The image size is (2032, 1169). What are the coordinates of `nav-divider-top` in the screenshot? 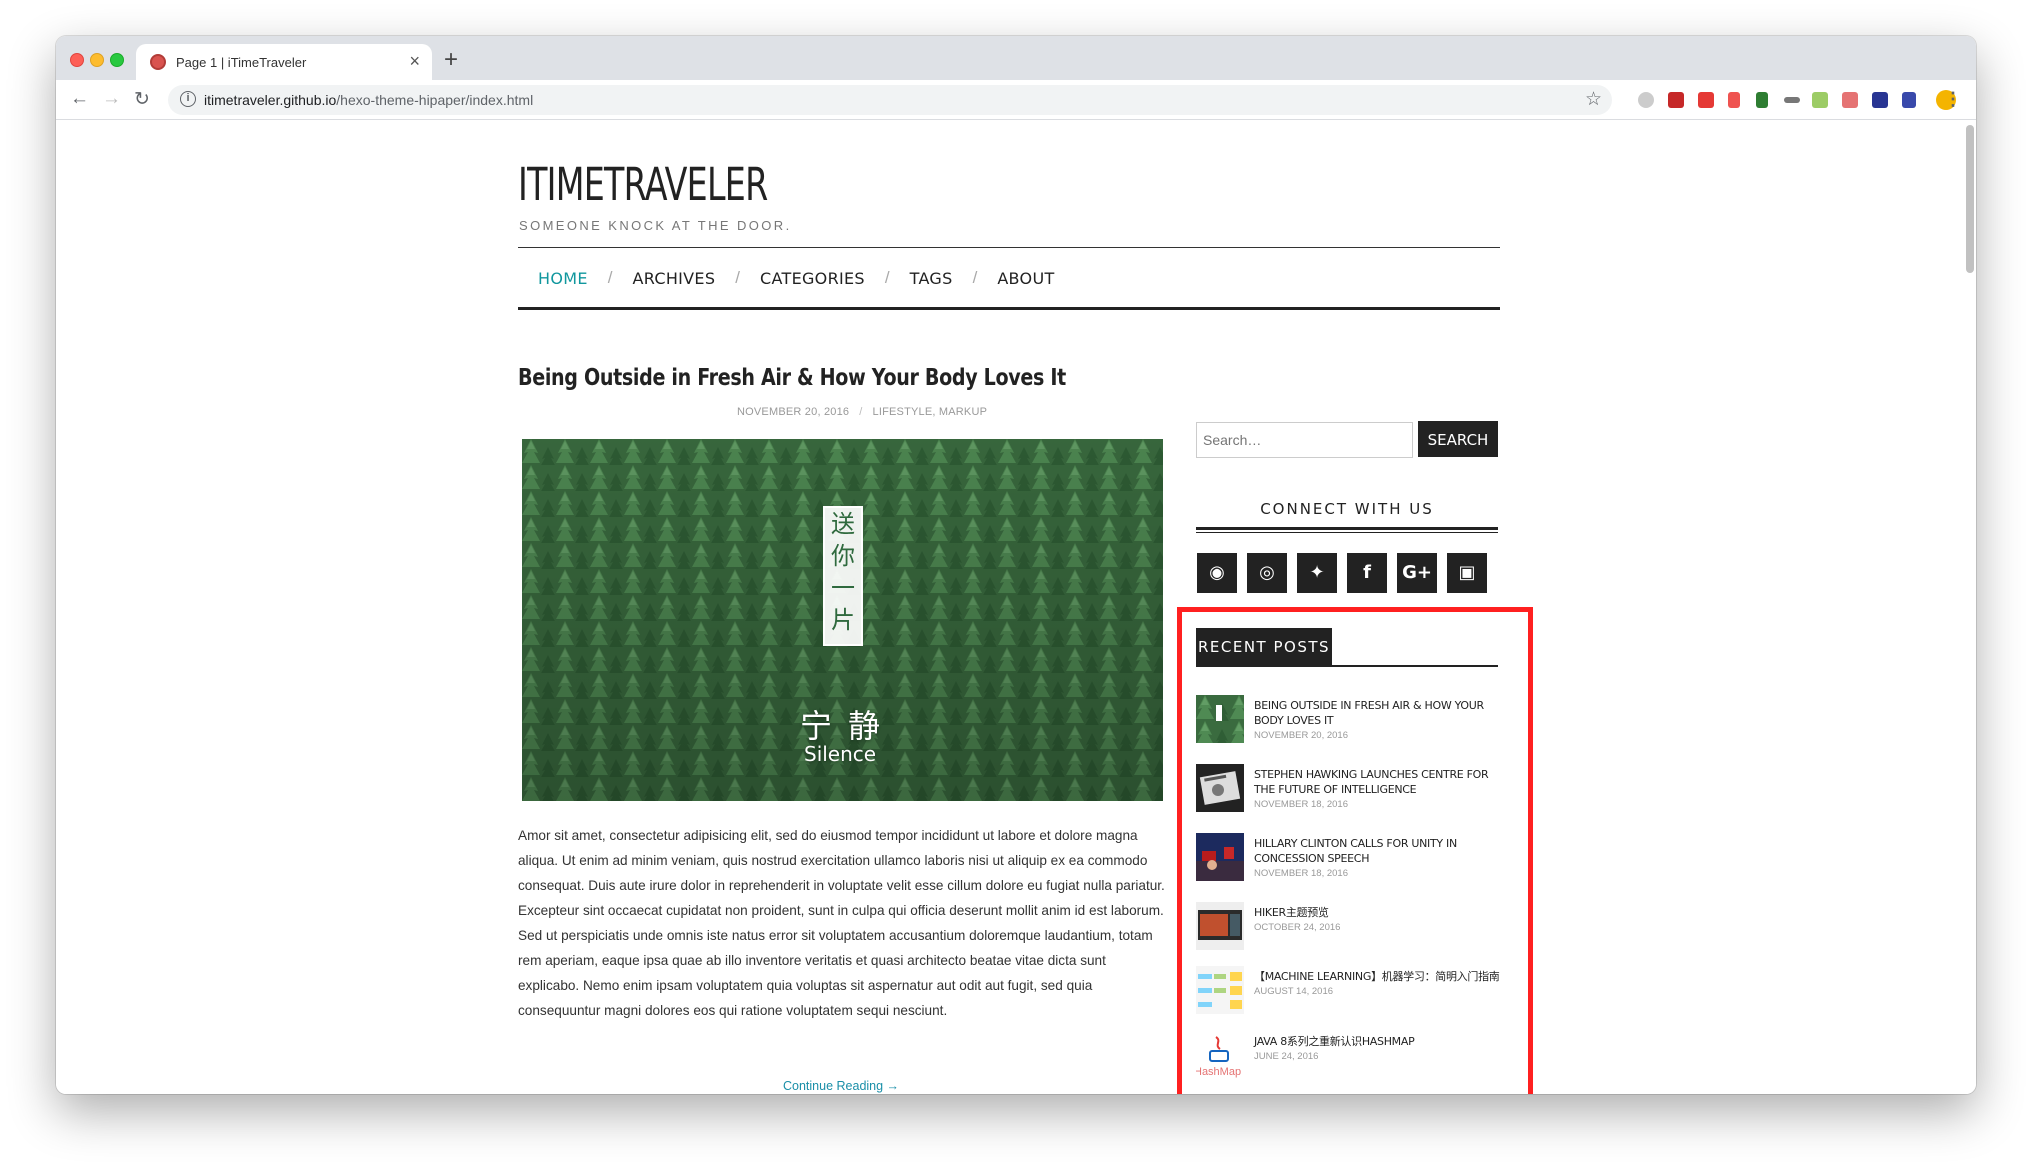 It's located at (1009, 247).